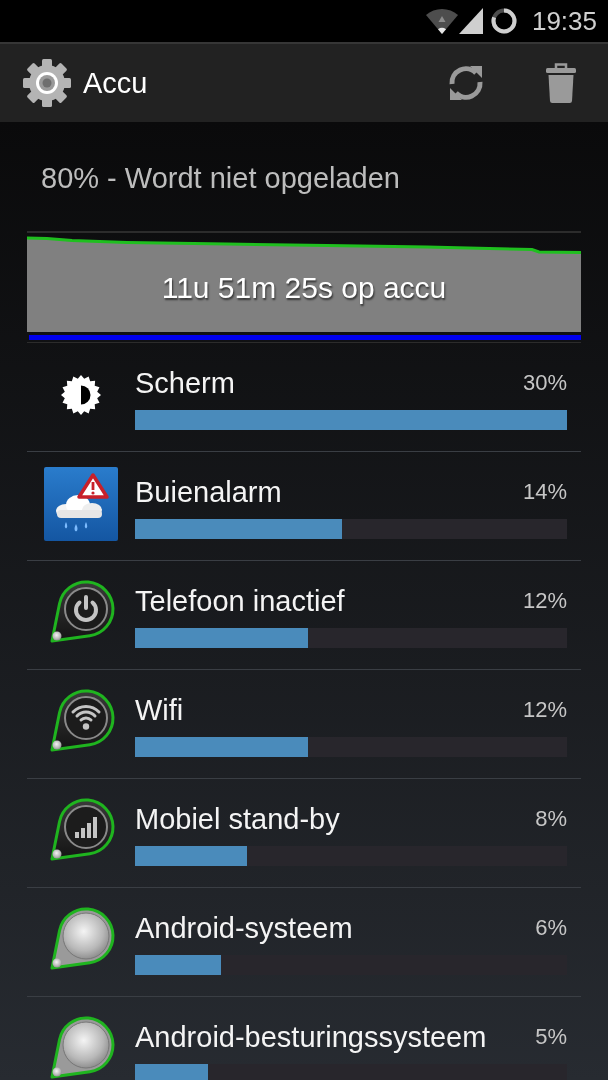 This screenshot has width=608, height=1080. I want to click on app-name: Wifi, so click(159, 710).